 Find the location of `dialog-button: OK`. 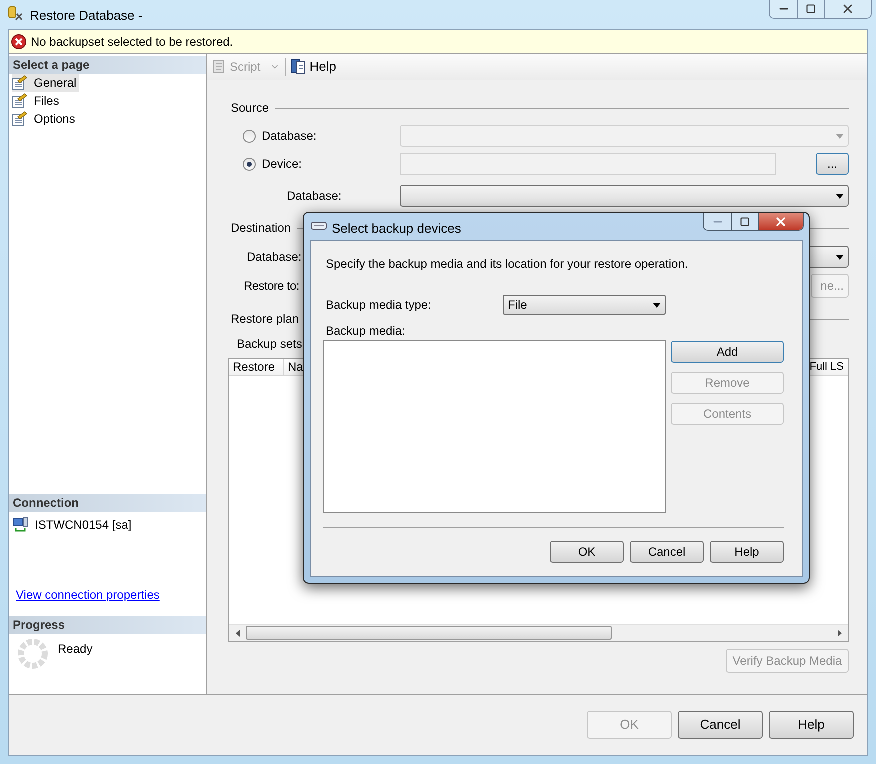

dialog-button: OK is located at coordinates (587, 552).